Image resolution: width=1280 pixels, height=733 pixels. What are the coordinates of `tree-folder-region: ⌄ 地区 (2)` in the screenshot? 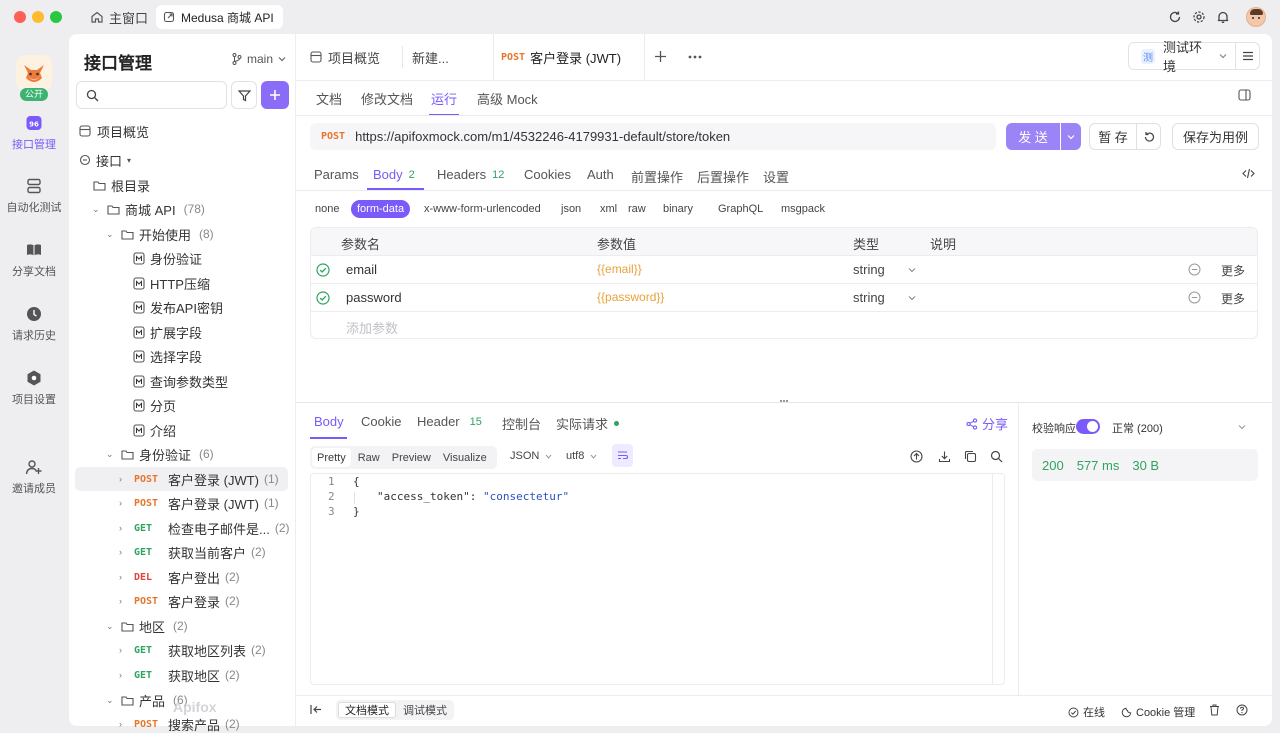 It's located at (147, 626).